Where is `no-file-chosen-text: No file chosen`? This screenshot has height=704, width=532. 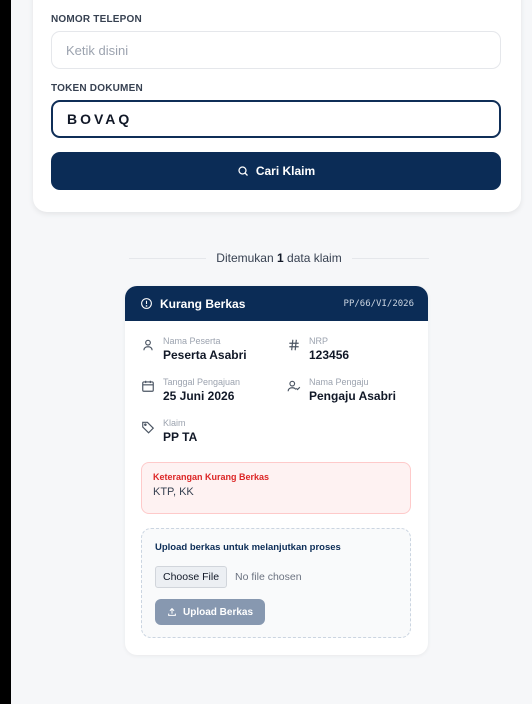 no-file-chosen-text: No file chosen is located at coordinates (268, 577).